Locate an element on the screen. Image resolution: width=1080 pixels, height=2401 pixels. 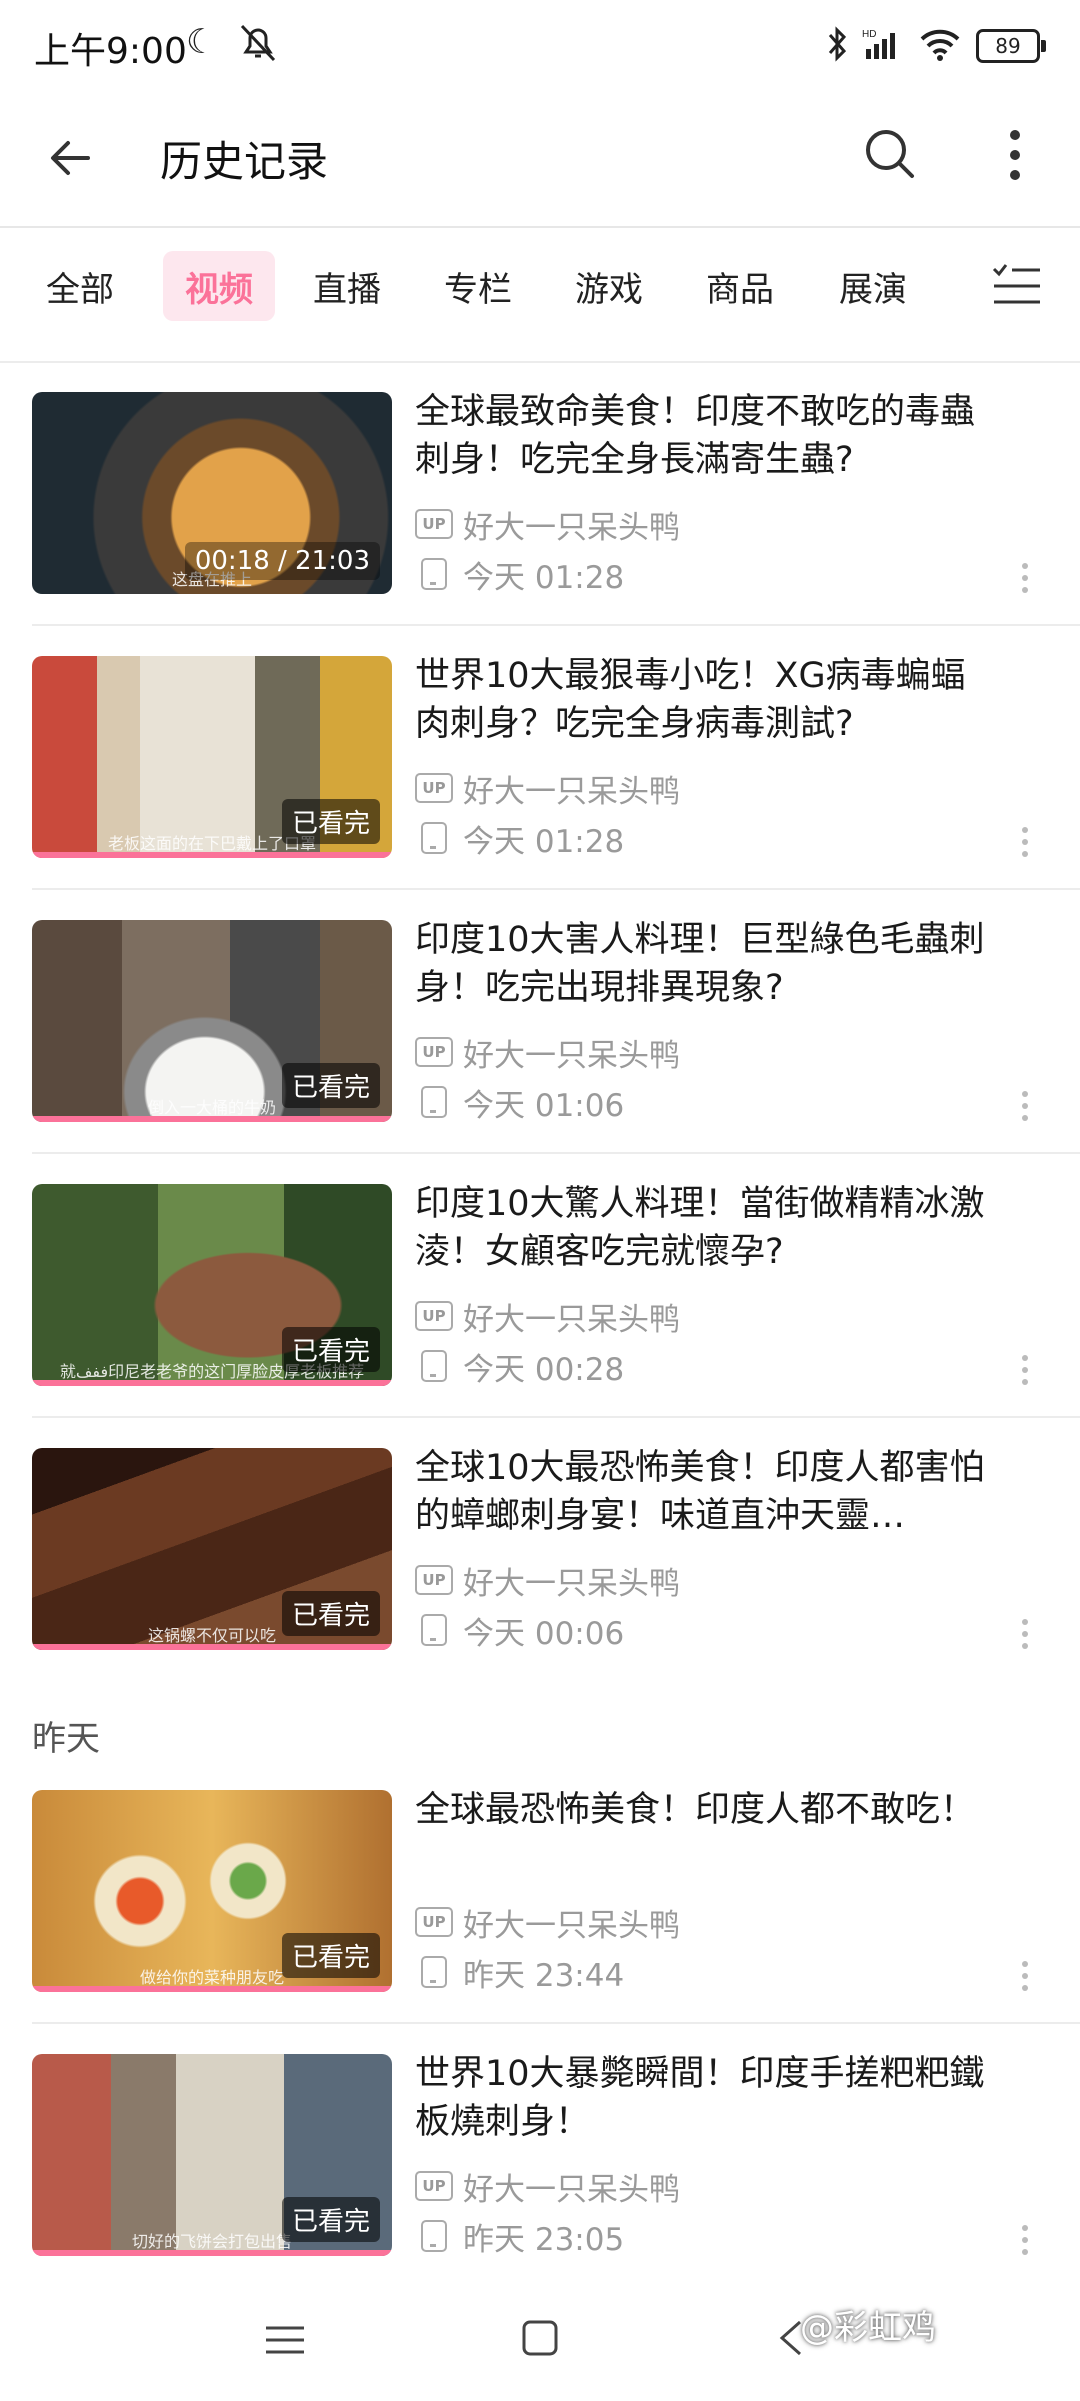
video-thumbnail: 倒入一大桶的牛奶 已看完 is located at coordinates (212, 1021).